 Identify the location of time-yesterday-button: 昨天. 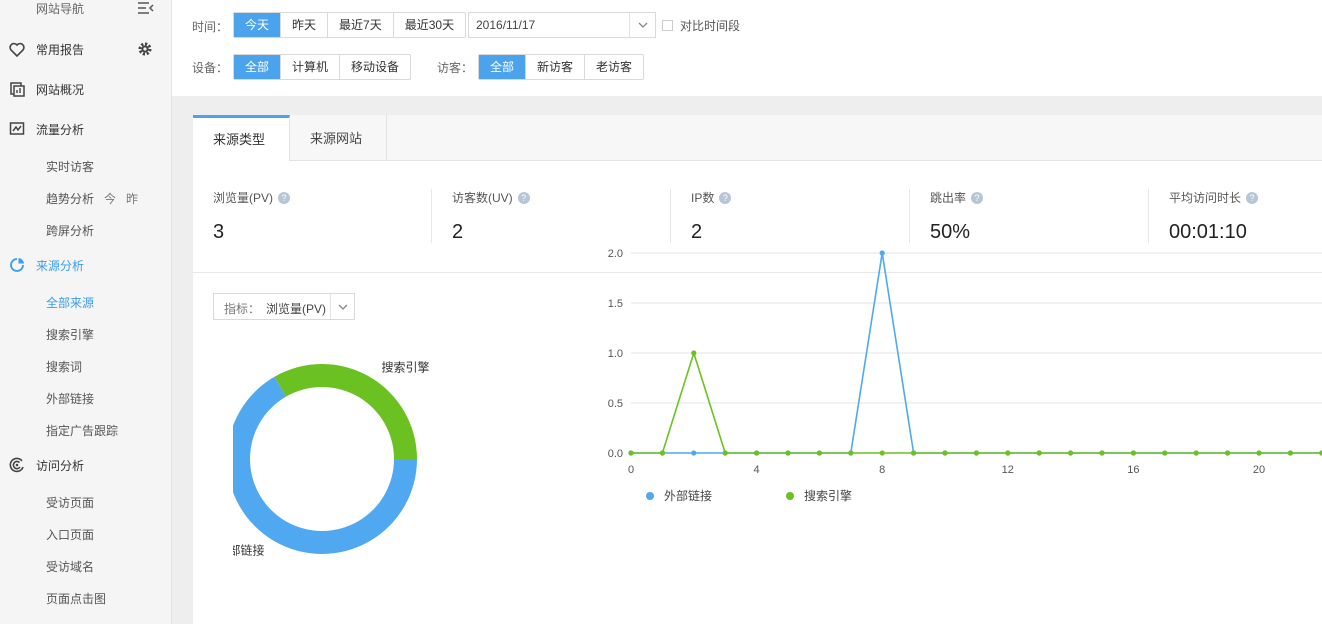
(303, 25).